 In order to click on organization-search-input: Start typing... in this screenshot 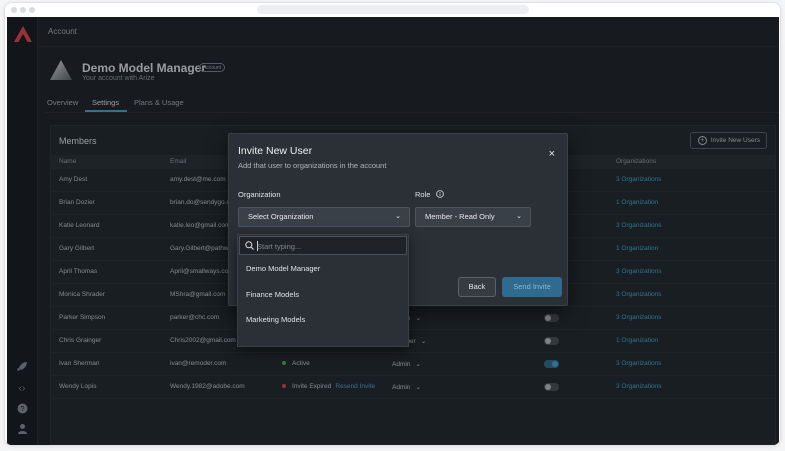, I will do `click(323, 245)`.